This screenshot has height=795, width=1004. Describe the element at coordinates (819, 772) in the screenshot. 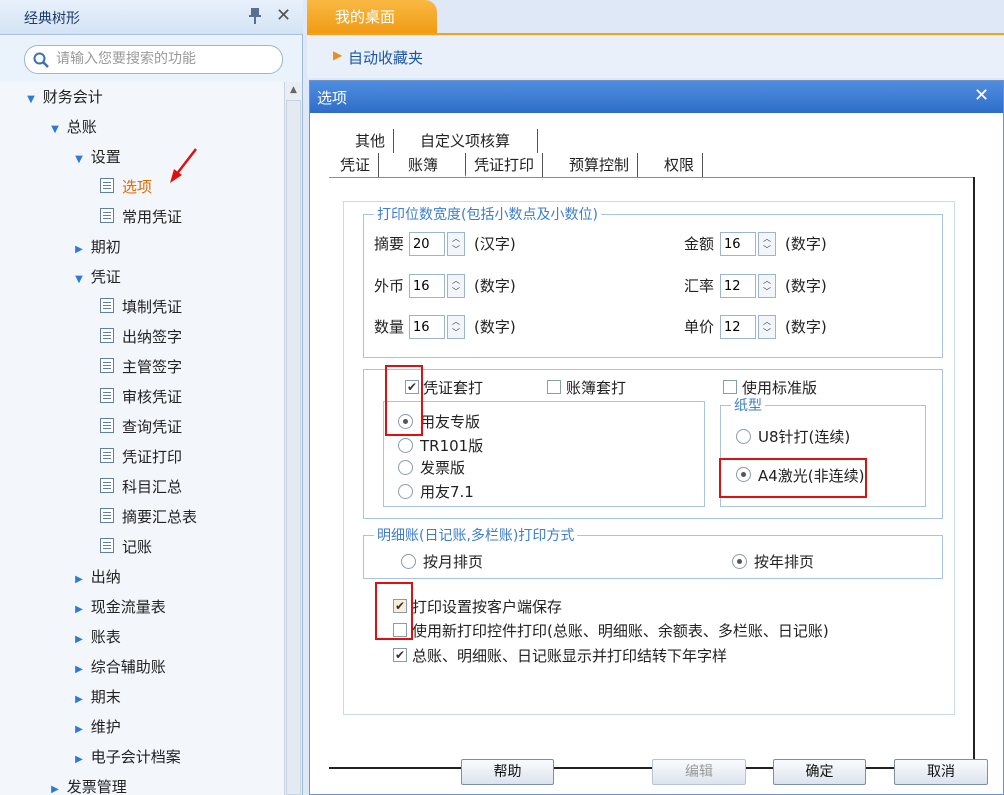

I see `ok-button: 确定` at that location.